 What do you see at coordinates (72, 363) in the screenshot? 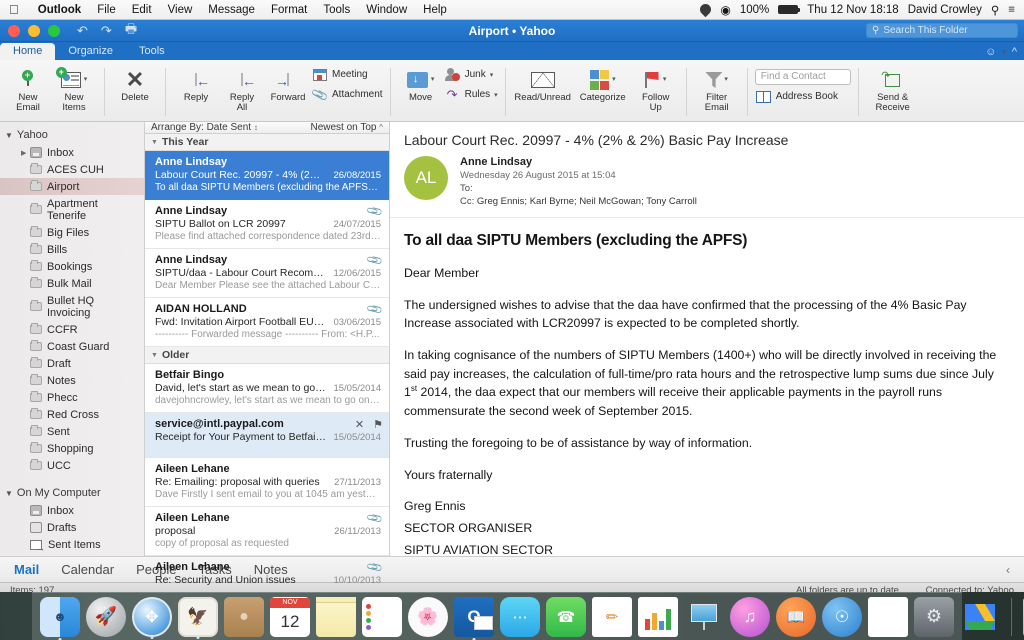
I see `sidebar-item-draft: Draft` at bounding box center [72, 363].